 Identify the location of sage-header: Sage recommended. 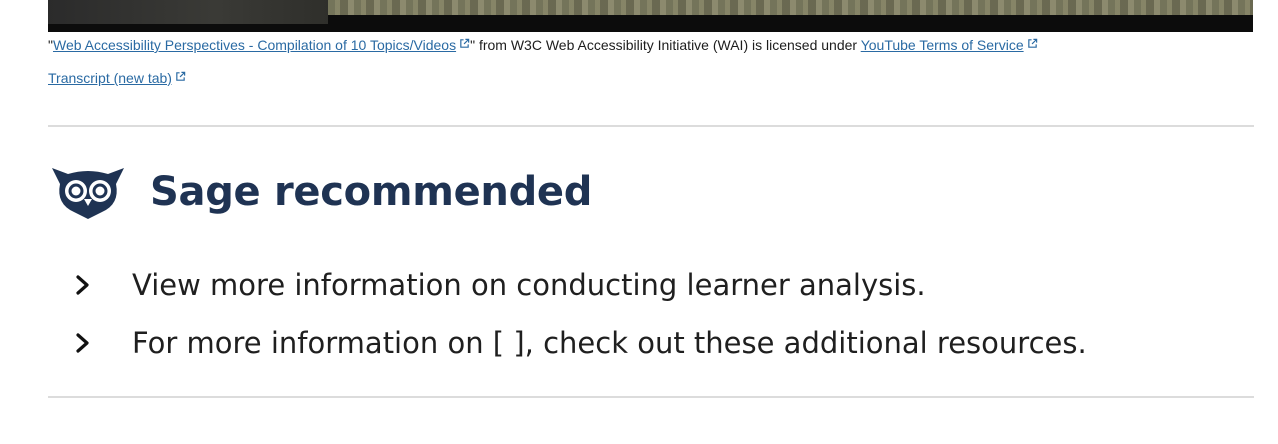
(321, 192).